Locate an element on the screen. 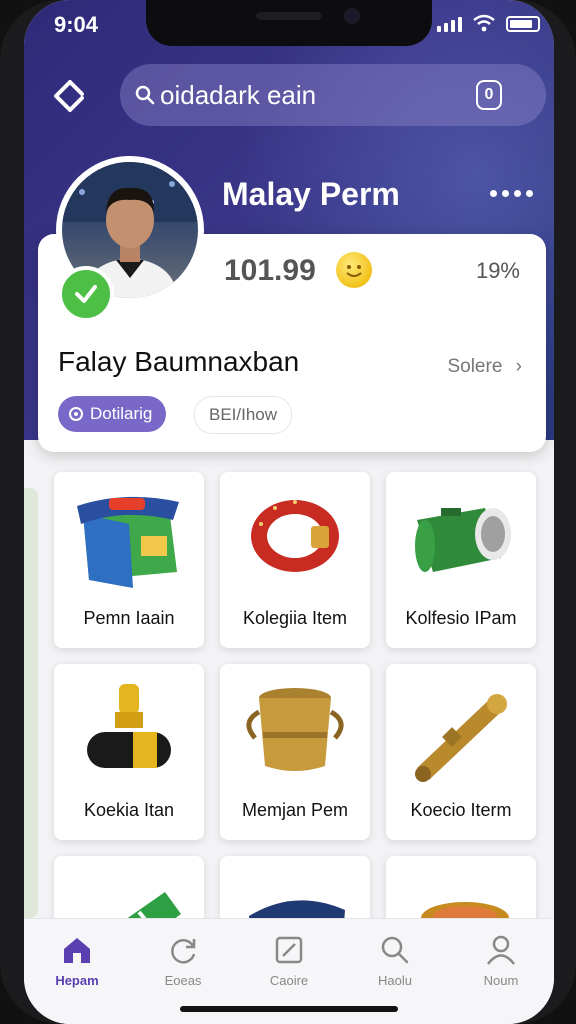  user-icon is located at coordinates (501, 950).